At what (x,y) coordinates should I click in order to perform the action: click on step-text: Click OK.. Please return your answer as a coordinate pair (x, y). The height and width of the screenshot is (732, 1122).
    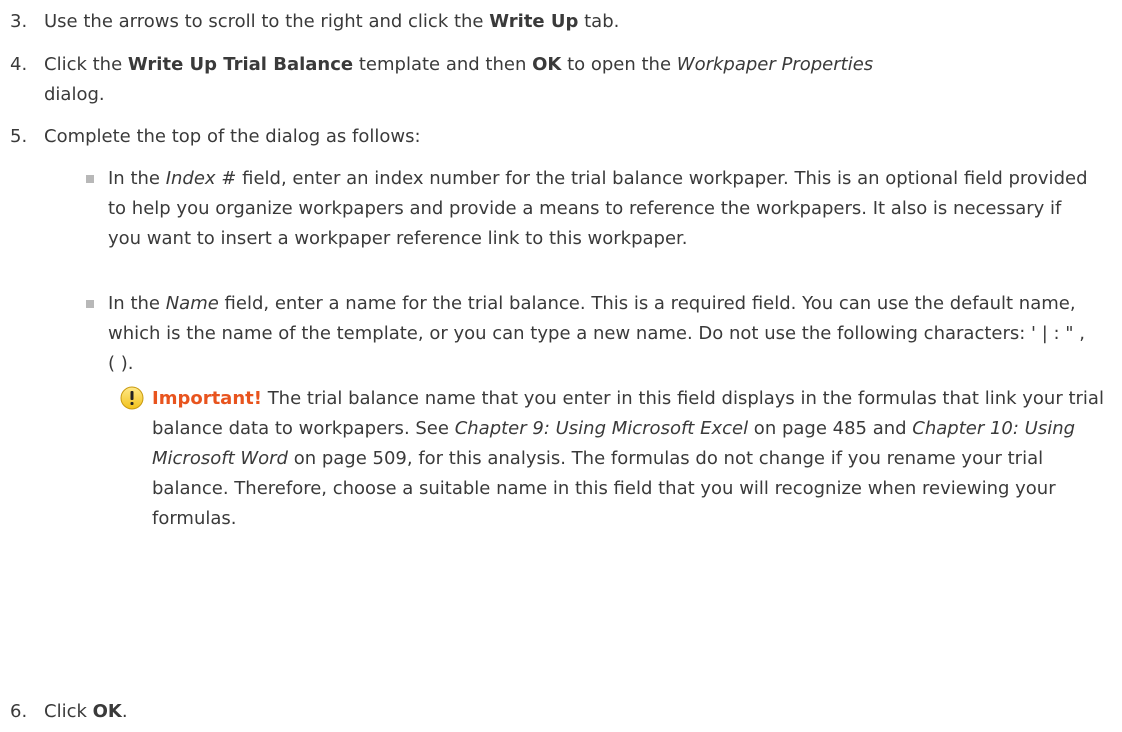
    Looking at the image, I should click on (86, 711).